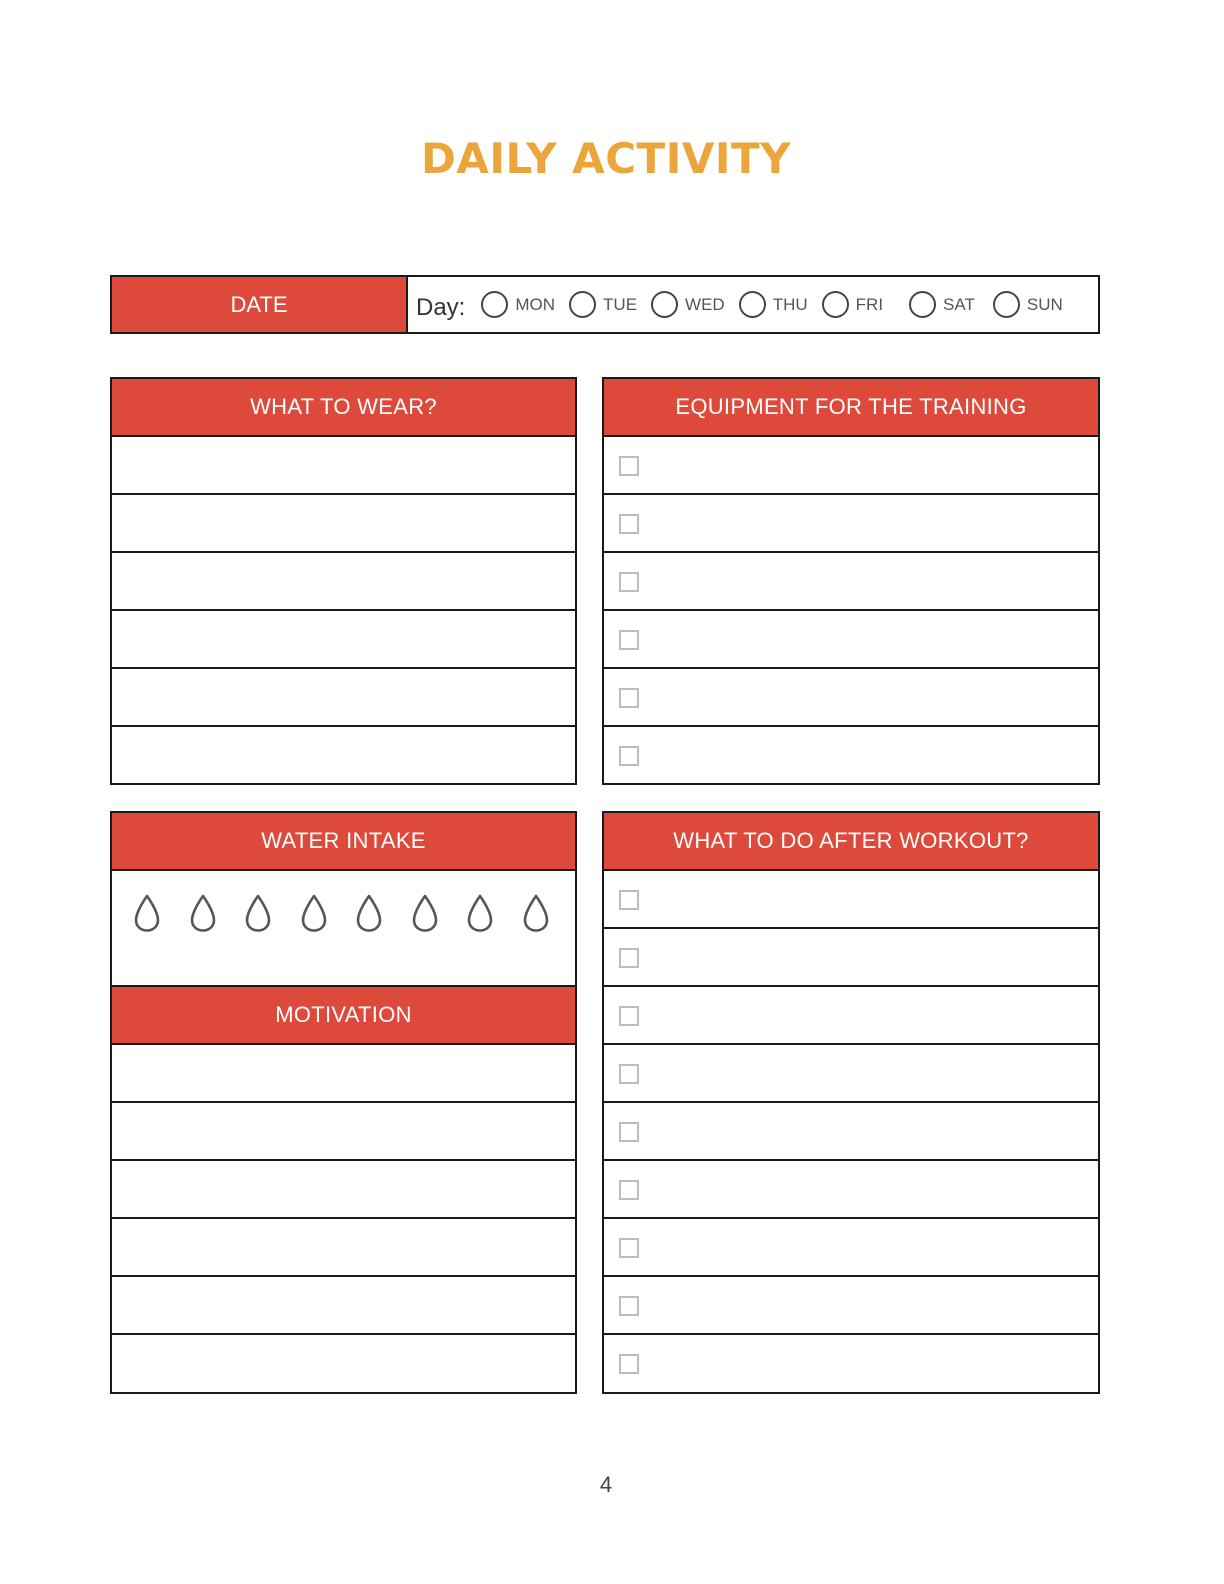 The image size is (1224, 1584). I want to click on water-intake-tracker, so click(343, 929).